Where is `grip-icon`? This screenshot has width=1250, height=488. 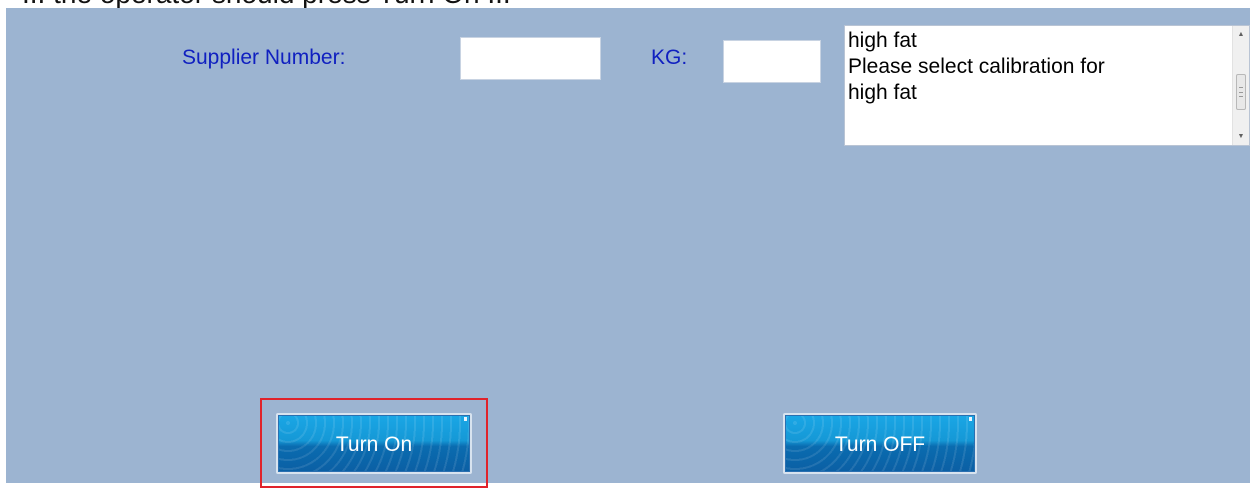
grip-icon is located at coordinates (1241, 92).